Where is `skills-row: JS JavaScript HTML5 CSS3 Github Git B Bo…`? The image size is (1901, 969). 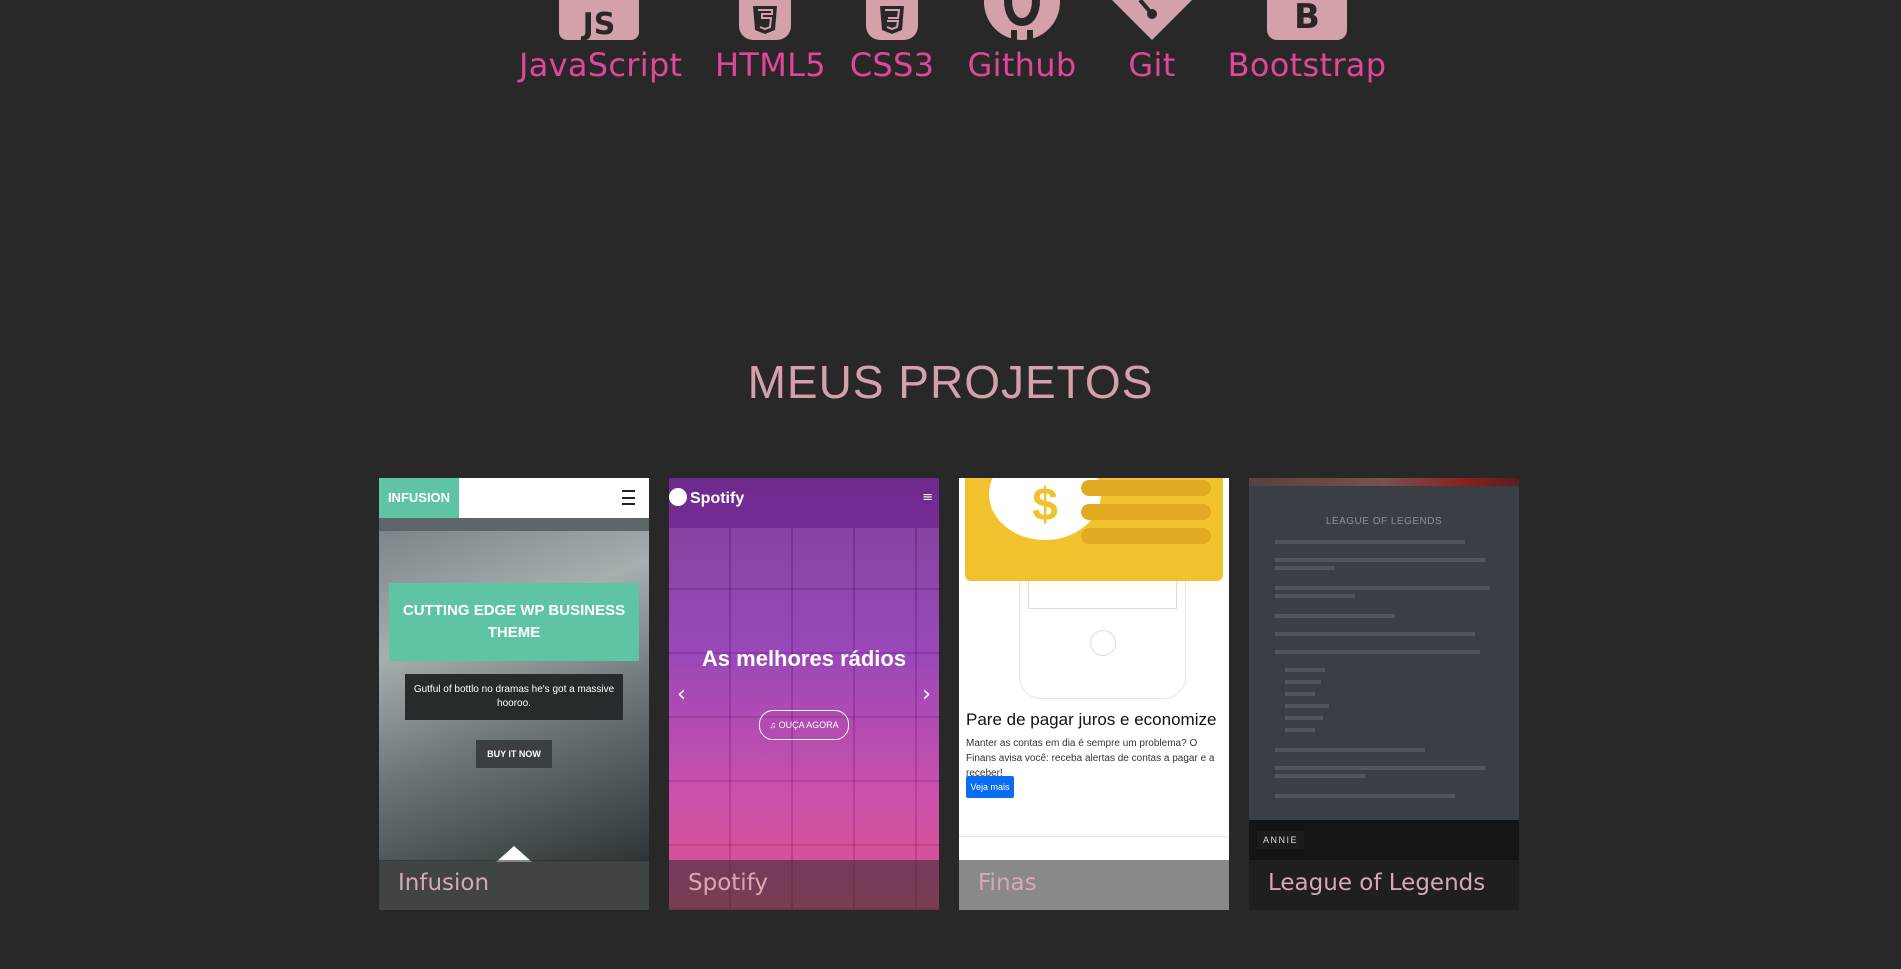
skills-row: JS JavaScript HTML5 CSS3 Github Git B Bo… is located at coordinates (950, 55).